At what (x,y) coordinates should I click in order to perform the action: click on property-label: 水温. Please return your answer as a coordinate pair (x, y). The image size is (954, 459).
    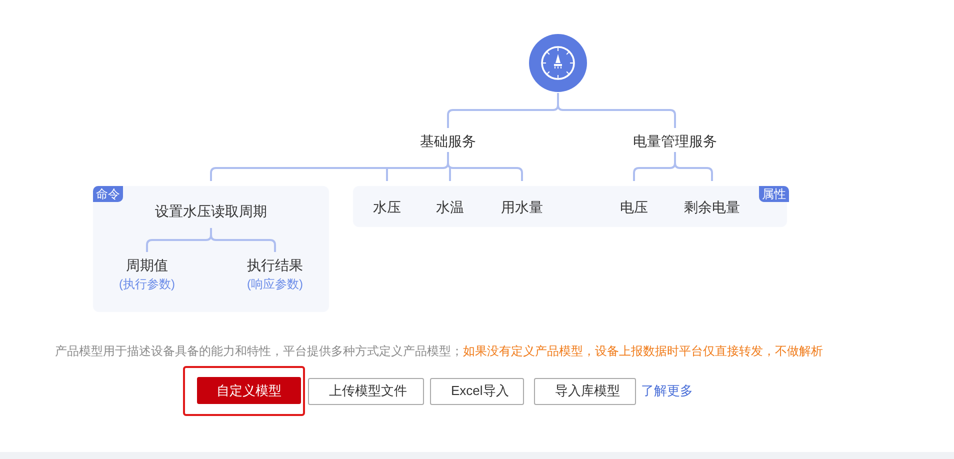
    Looking at the image, I should click on (450, 207).